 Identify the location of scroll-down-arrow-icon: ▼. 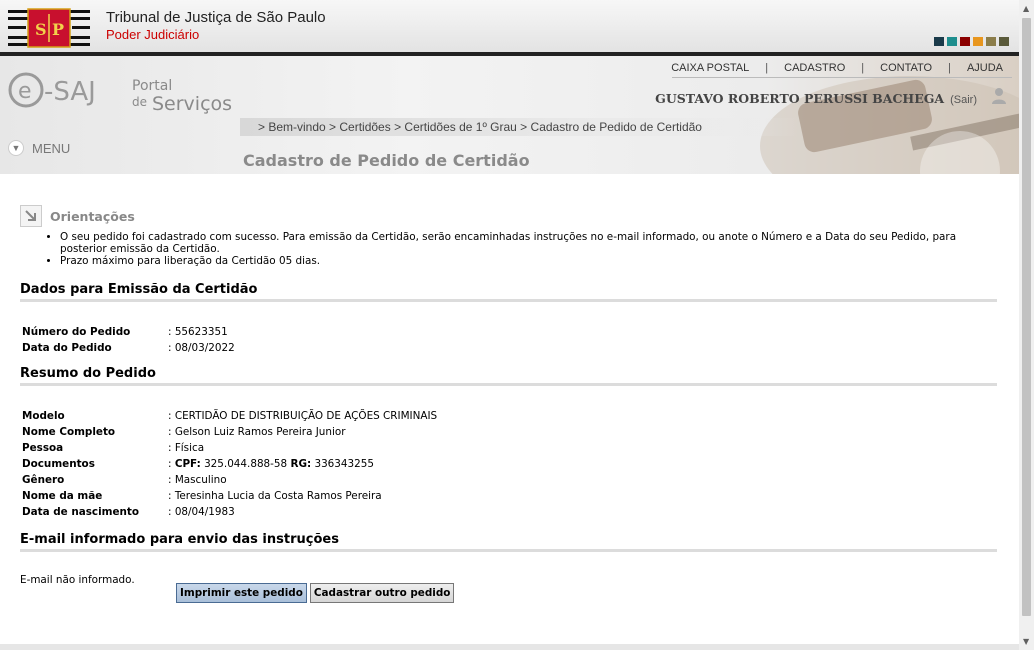
(1026, 641).